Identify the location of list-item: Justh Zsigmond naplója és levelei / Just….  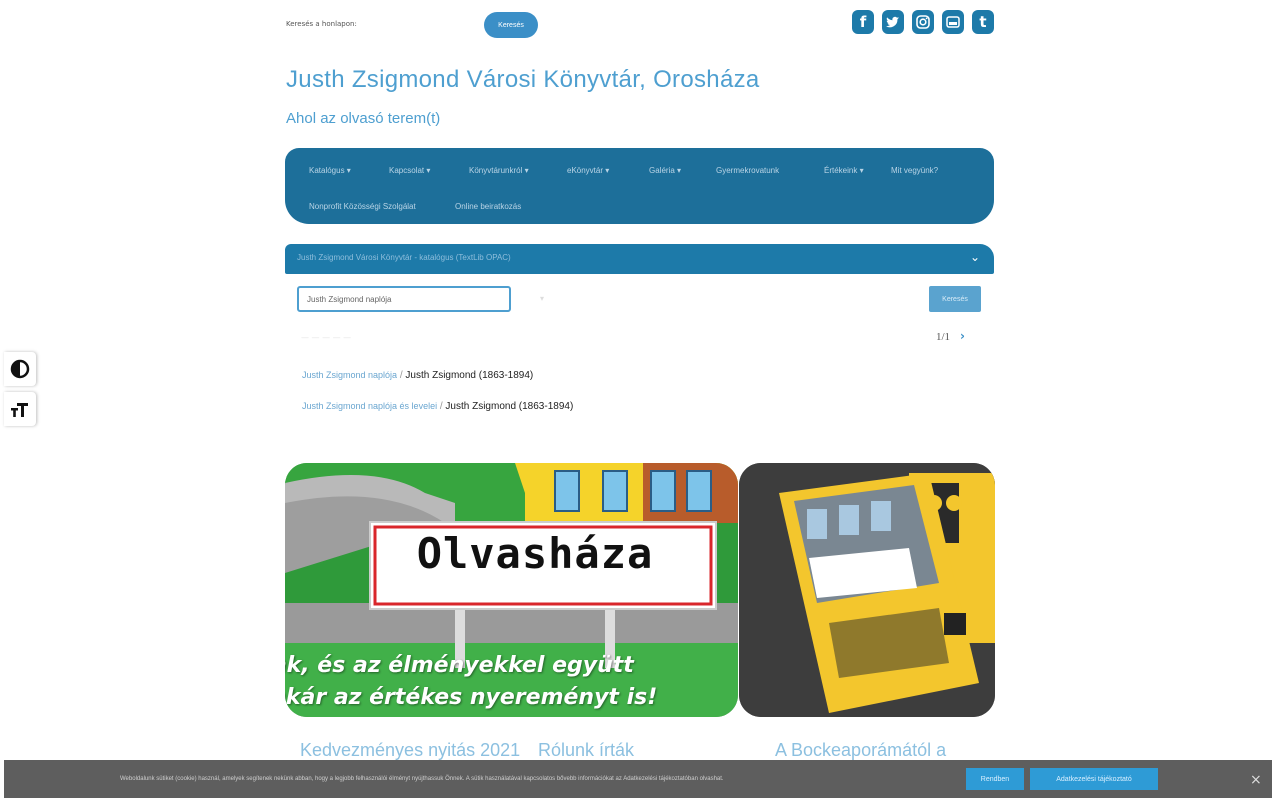
(437, 406).